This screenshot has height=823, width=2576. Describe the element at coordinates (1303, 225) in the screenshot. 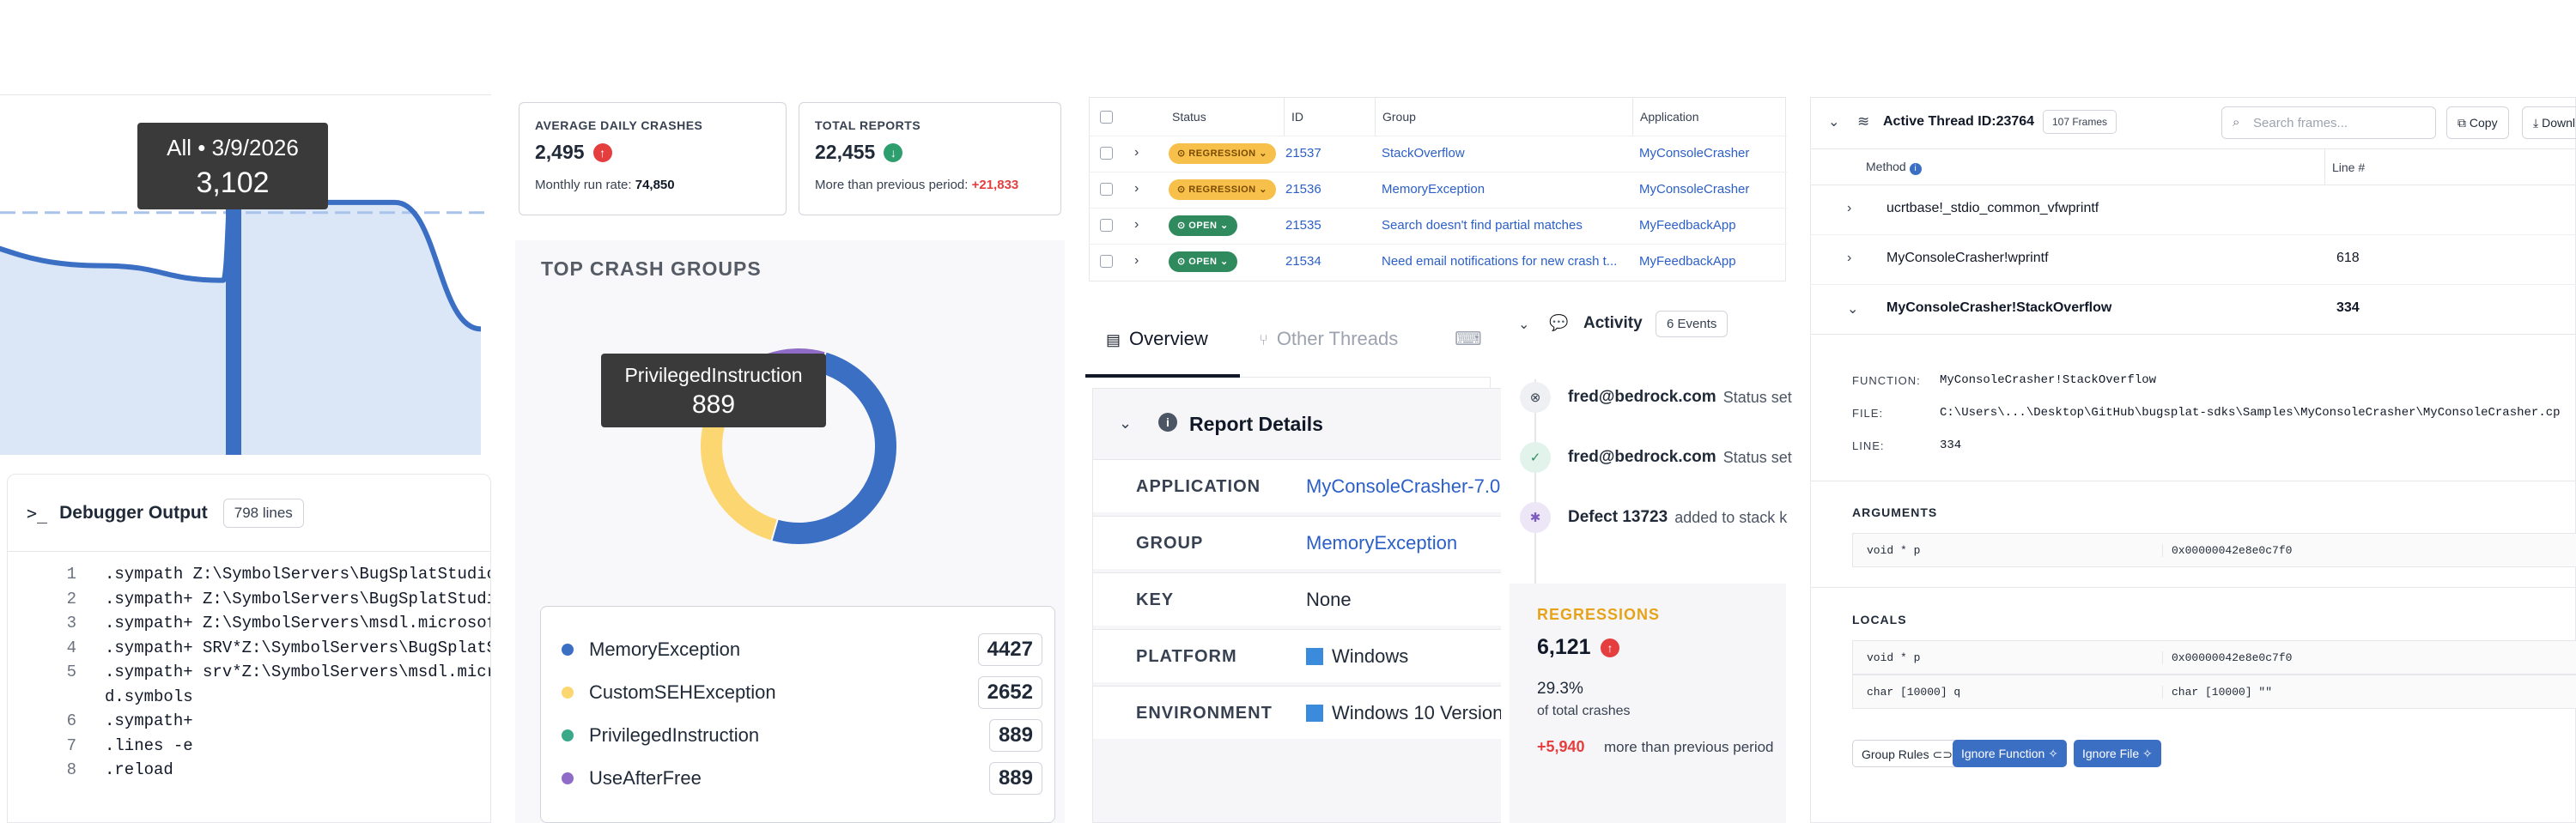

I see `crash-id-link: 21535` at that location.